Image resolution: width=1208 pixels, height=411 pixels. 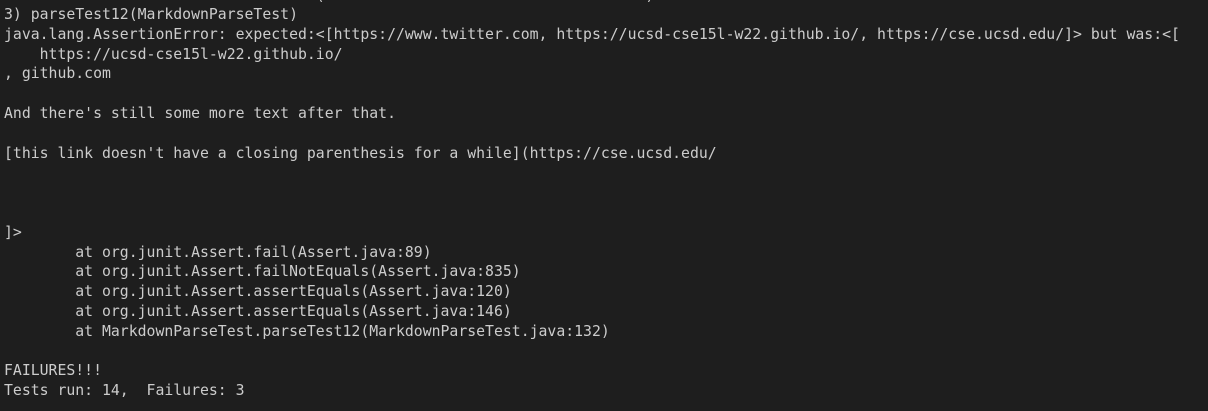 I want to click on output-line: , github.com, so click(x=57, y=74).